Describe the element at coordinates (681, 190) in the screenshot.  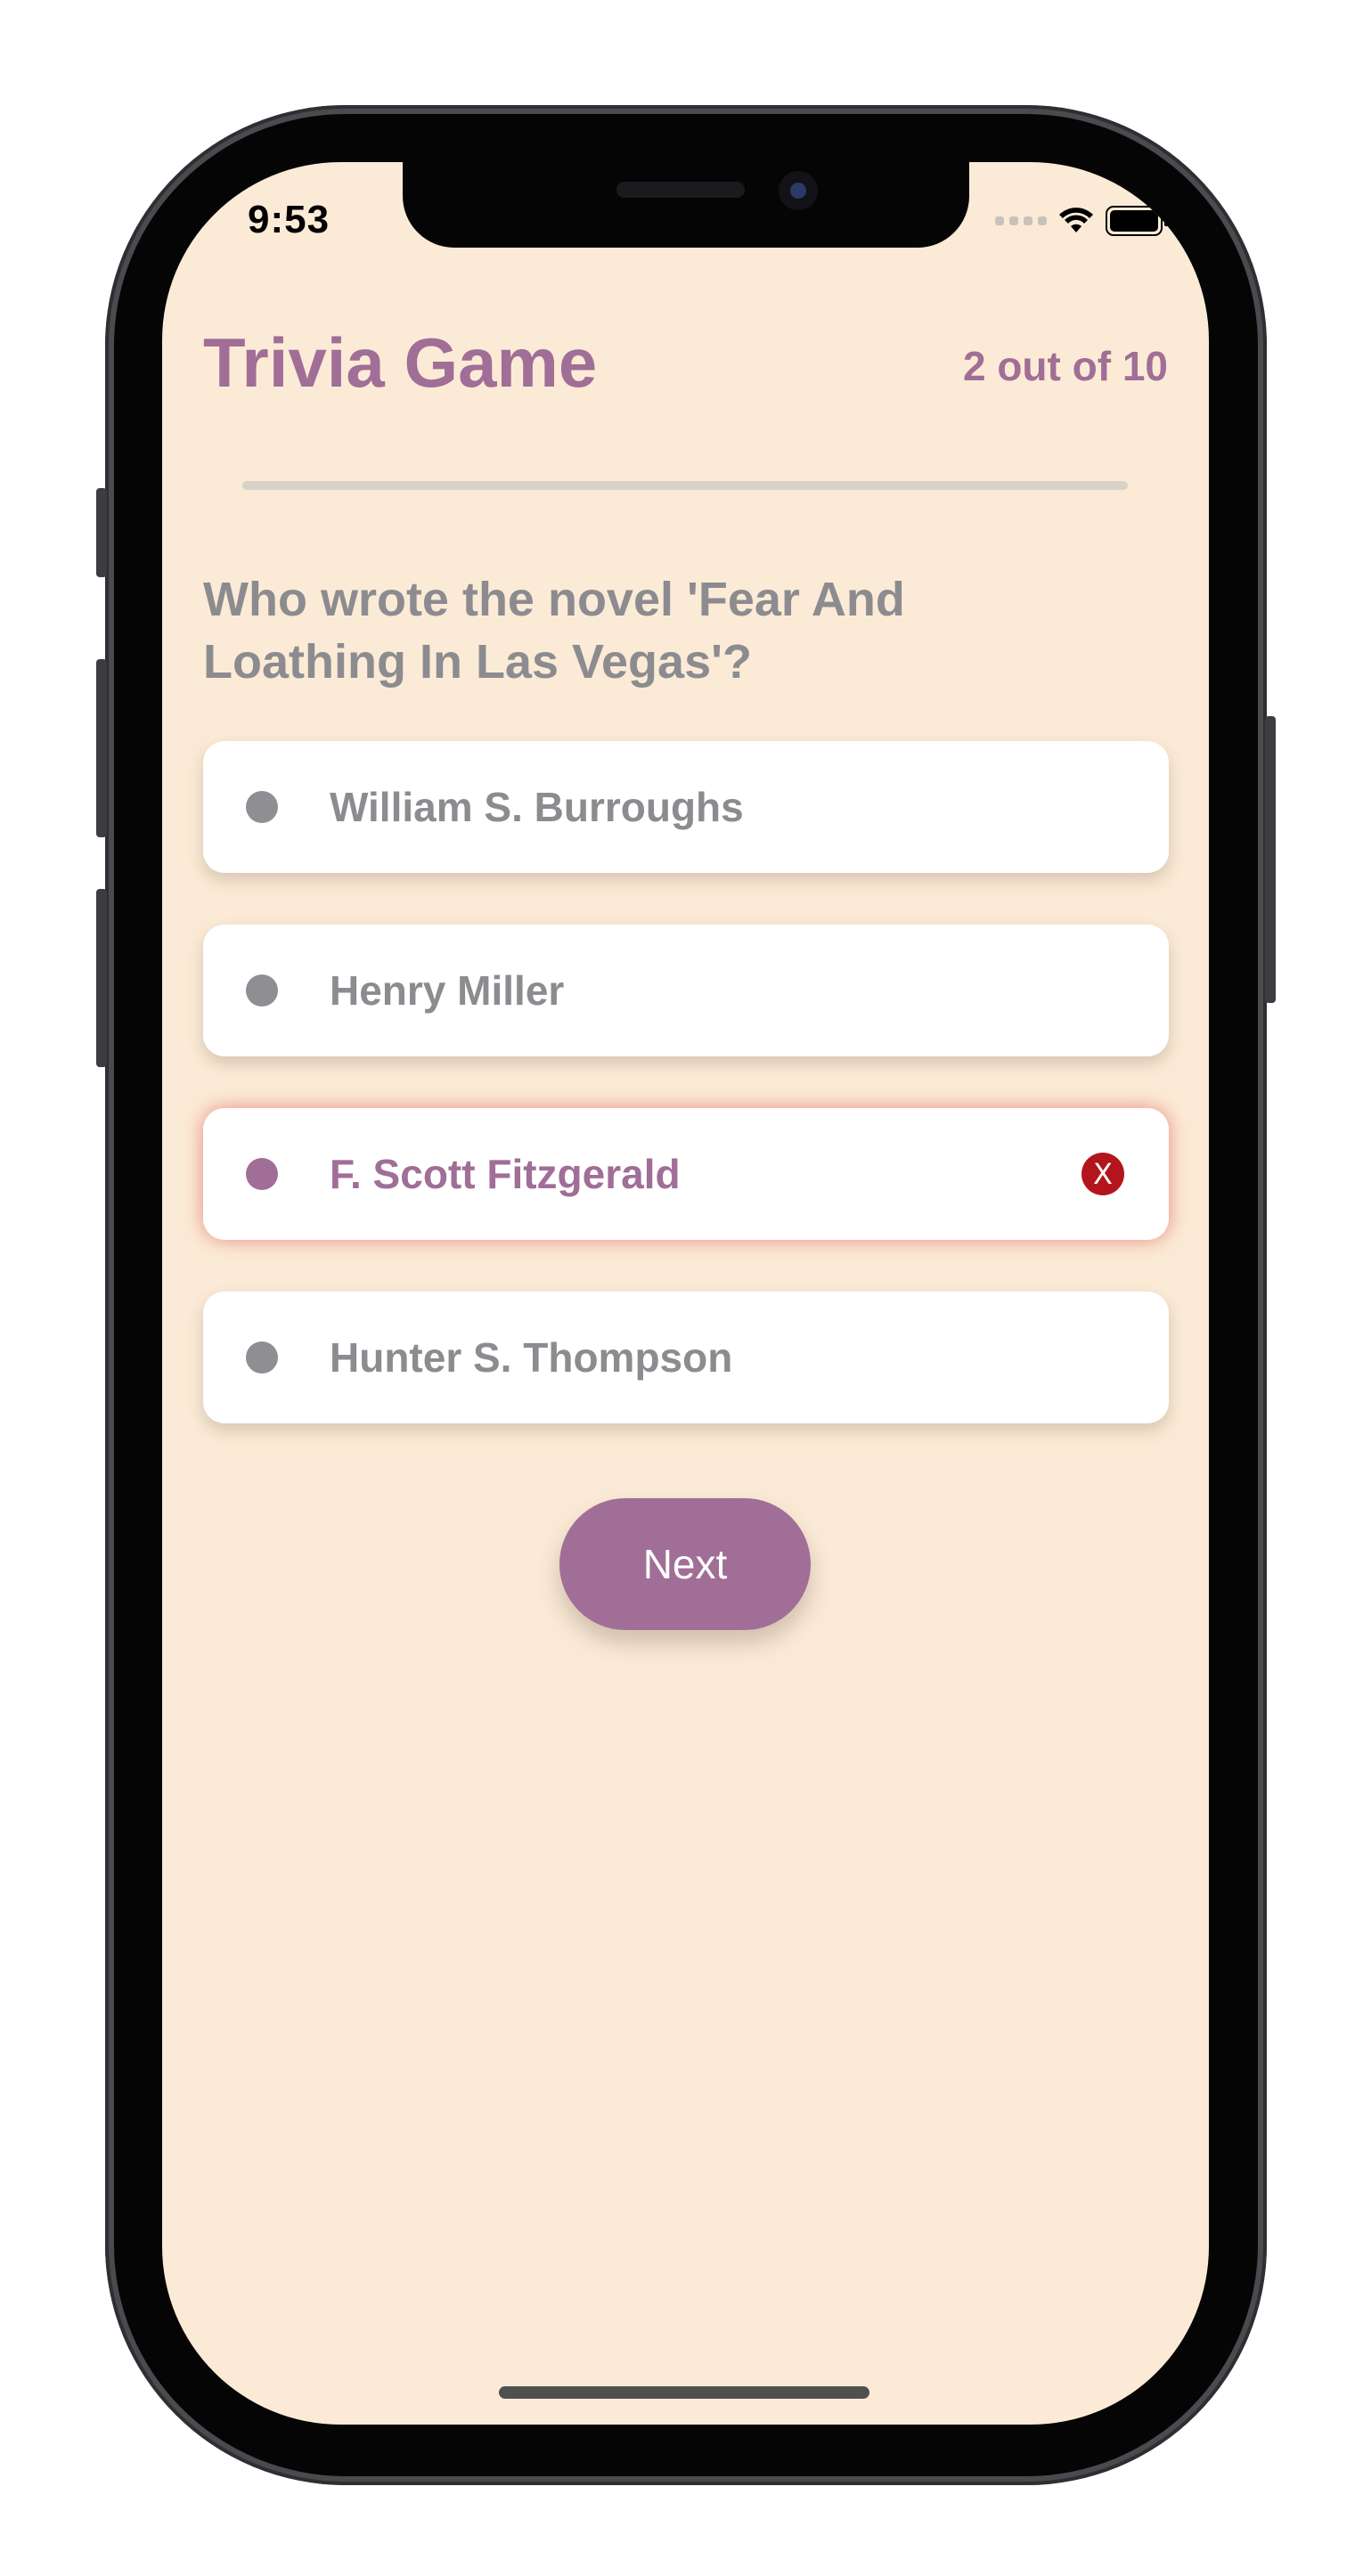
I see `speaker-grille` at that location.